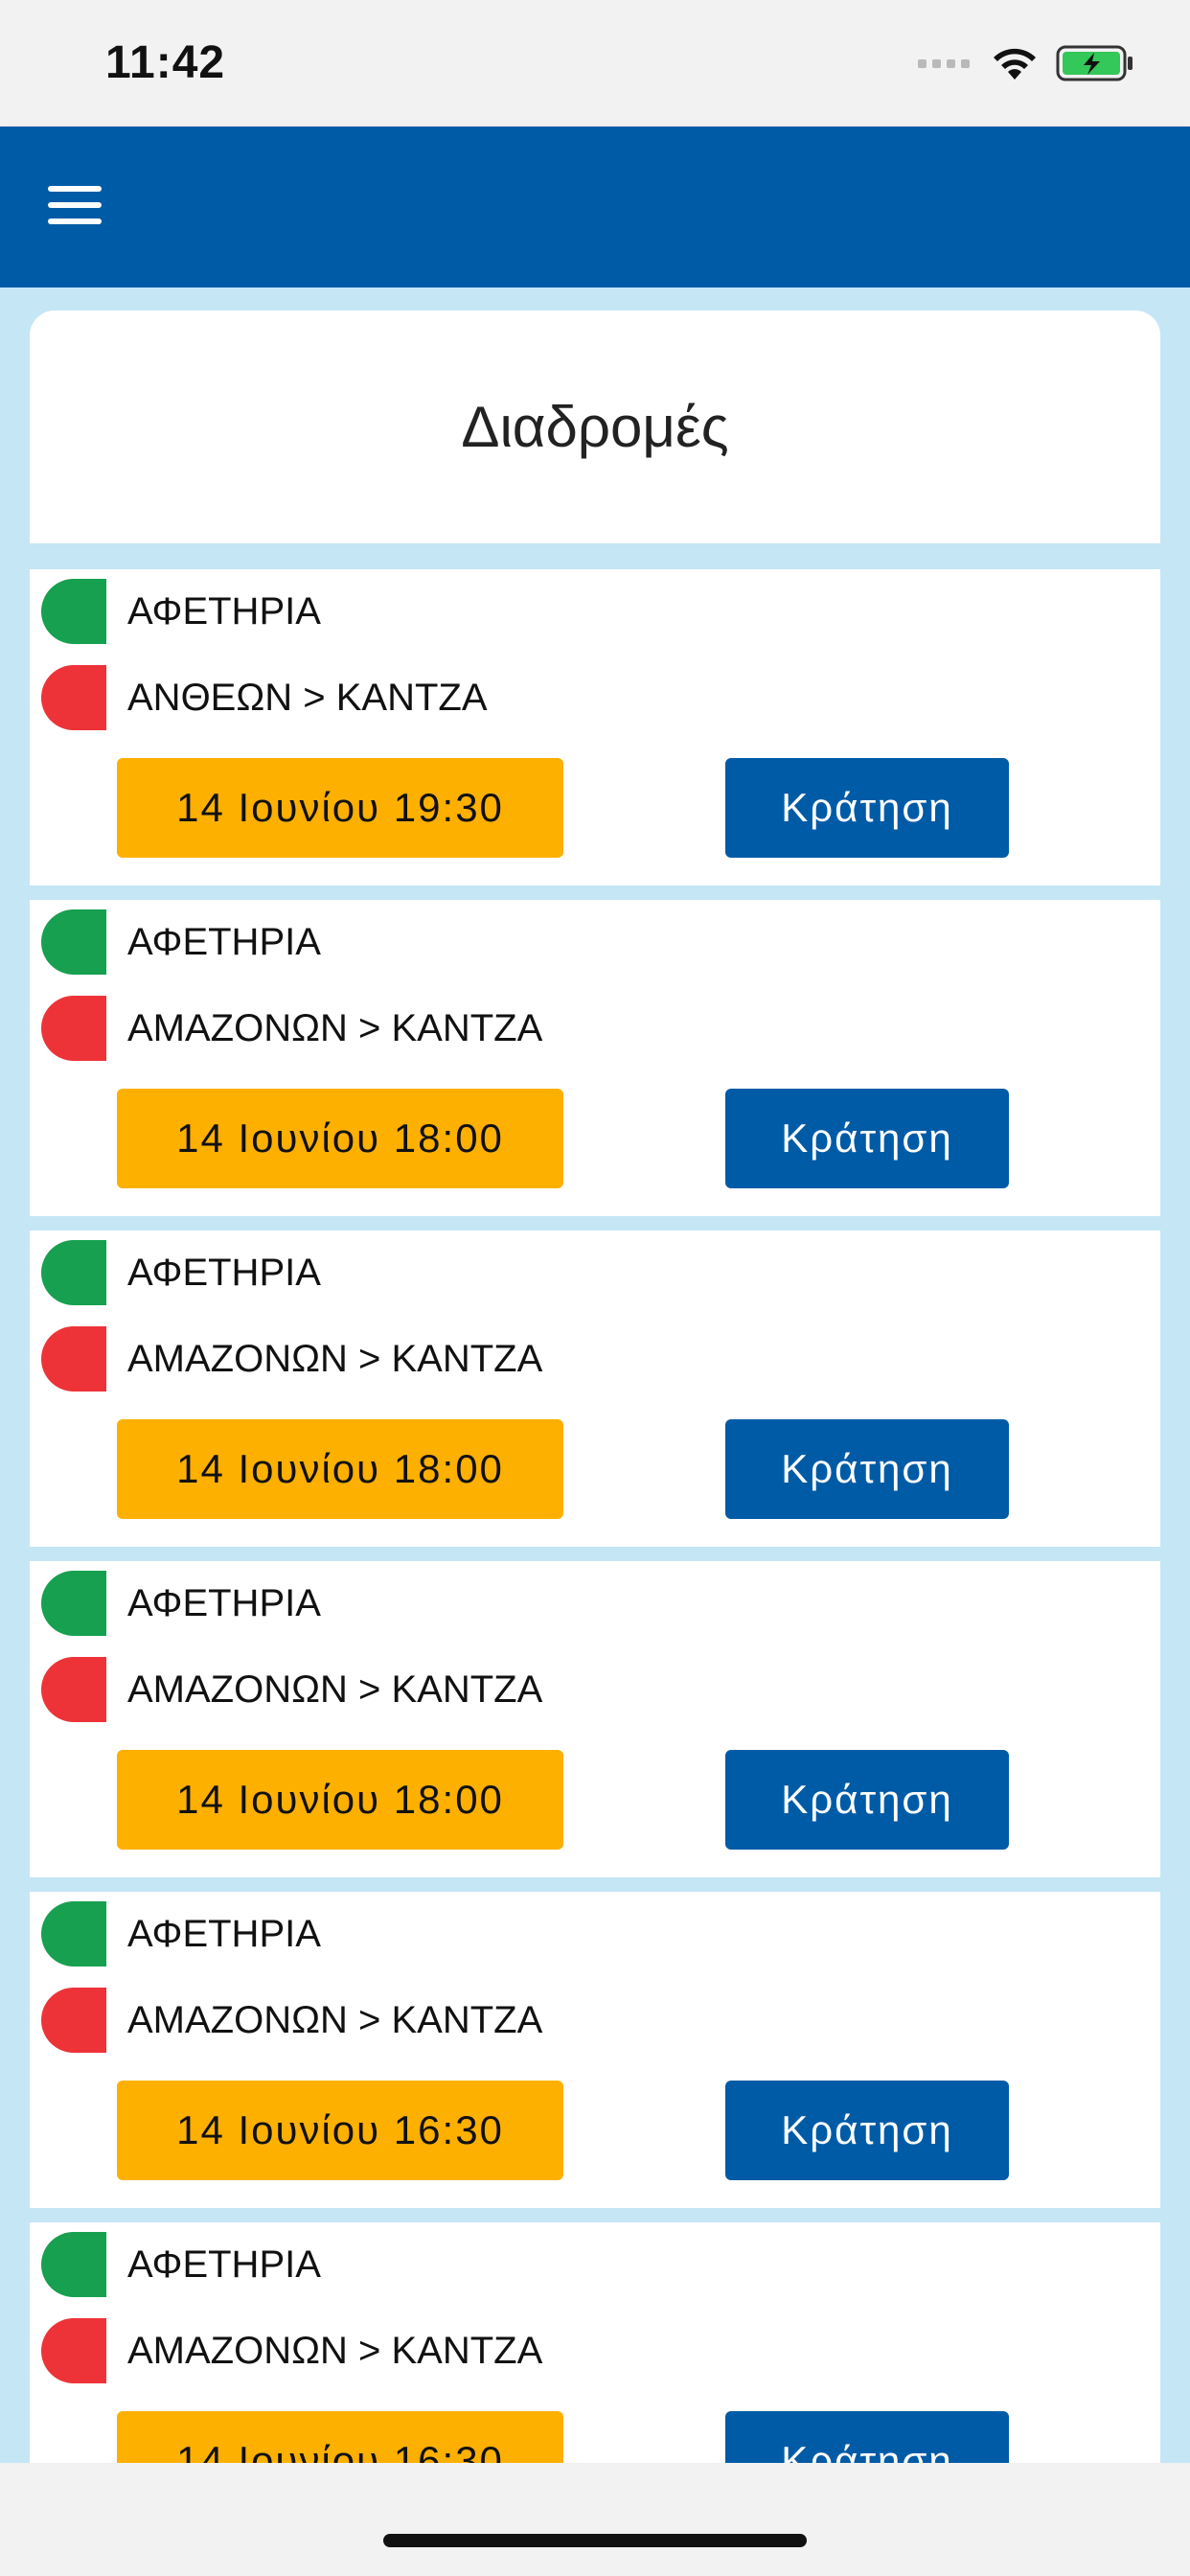 Image resolution: width=1190 pixels, height=2576 pixels. What do you see at coordinates (308, 698) in the screenshot?
I see `route-name: ΑΝΘΕΩΝ > ΚΑΝΤΖΑ` at bounding box center [308, 698].